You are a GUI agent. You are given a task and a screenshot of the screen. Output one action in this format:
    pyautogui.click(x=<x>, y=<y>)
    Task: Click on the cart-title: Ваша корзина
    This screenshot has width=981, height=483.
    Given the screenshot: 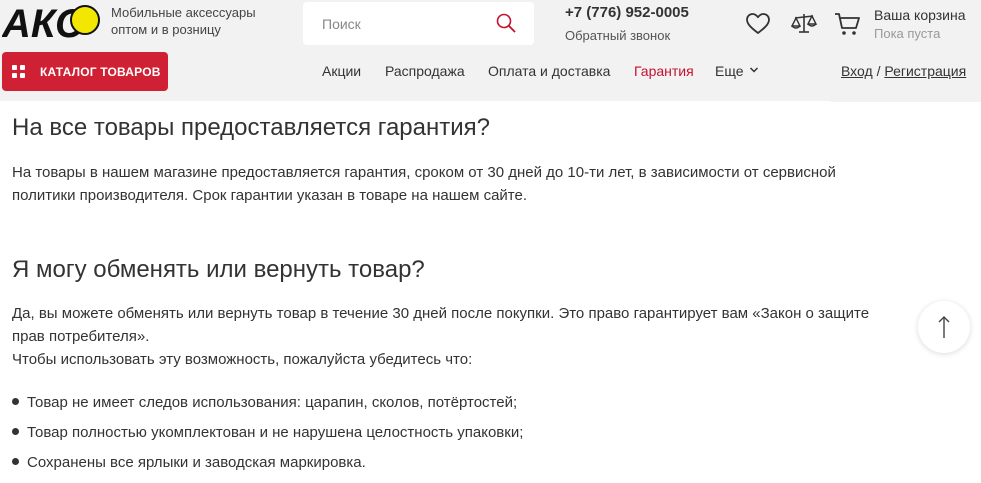 What is the action you would take?
    pyautogui.click(x=920, y=15)
    